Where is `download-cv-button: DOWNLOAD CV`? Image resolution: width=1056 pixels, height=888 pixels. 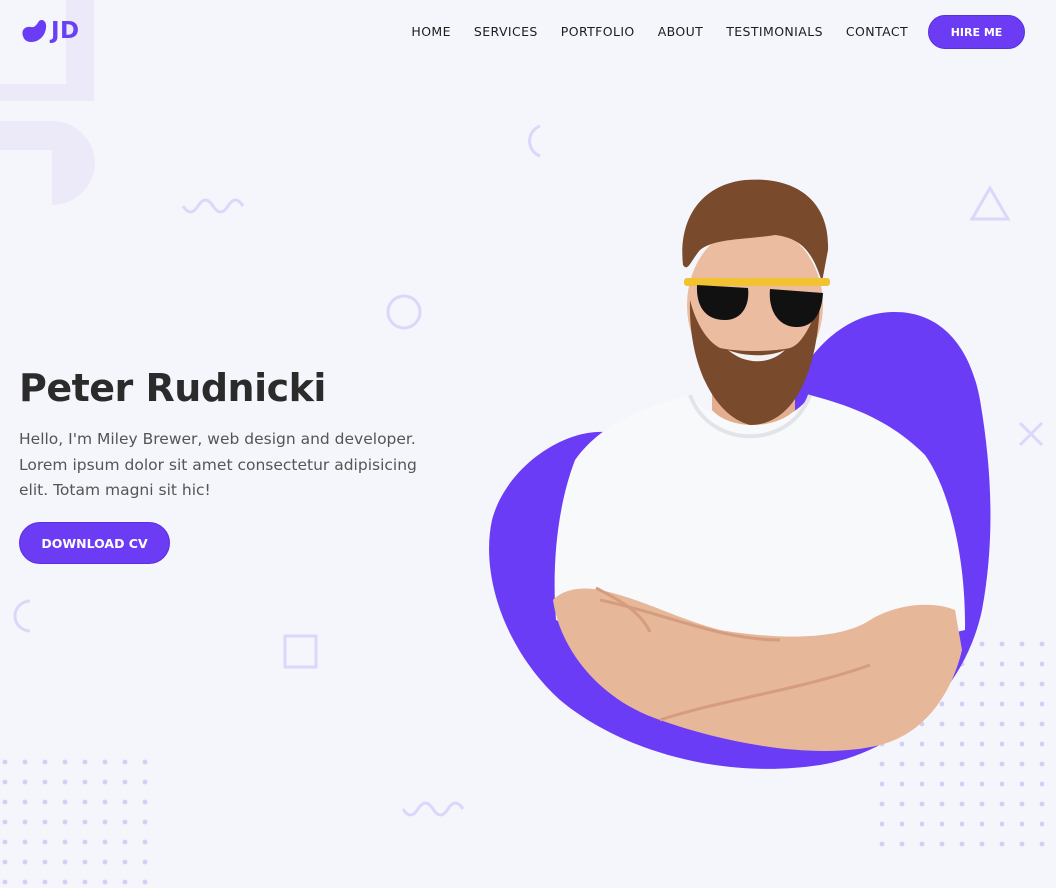
download-cv-button: DOWNLOAD CV is located at coordinates (94, 543).